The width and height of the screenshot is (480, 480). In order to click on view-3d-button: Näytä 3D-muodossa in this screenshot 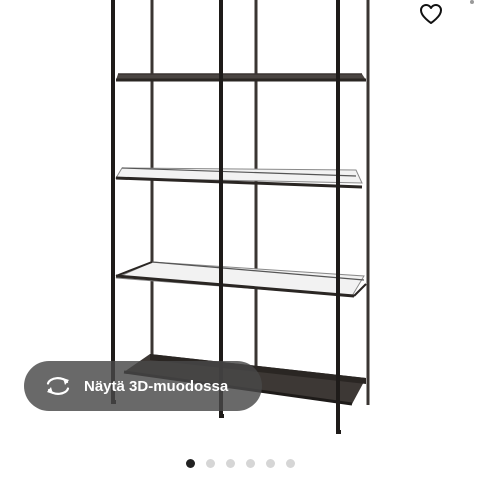, I will do `click(143, 386)`.